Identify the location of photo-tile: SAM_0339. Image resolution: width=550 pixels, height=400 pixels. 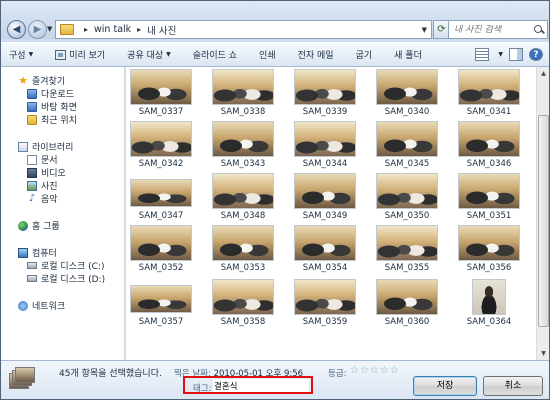
(325, 94).